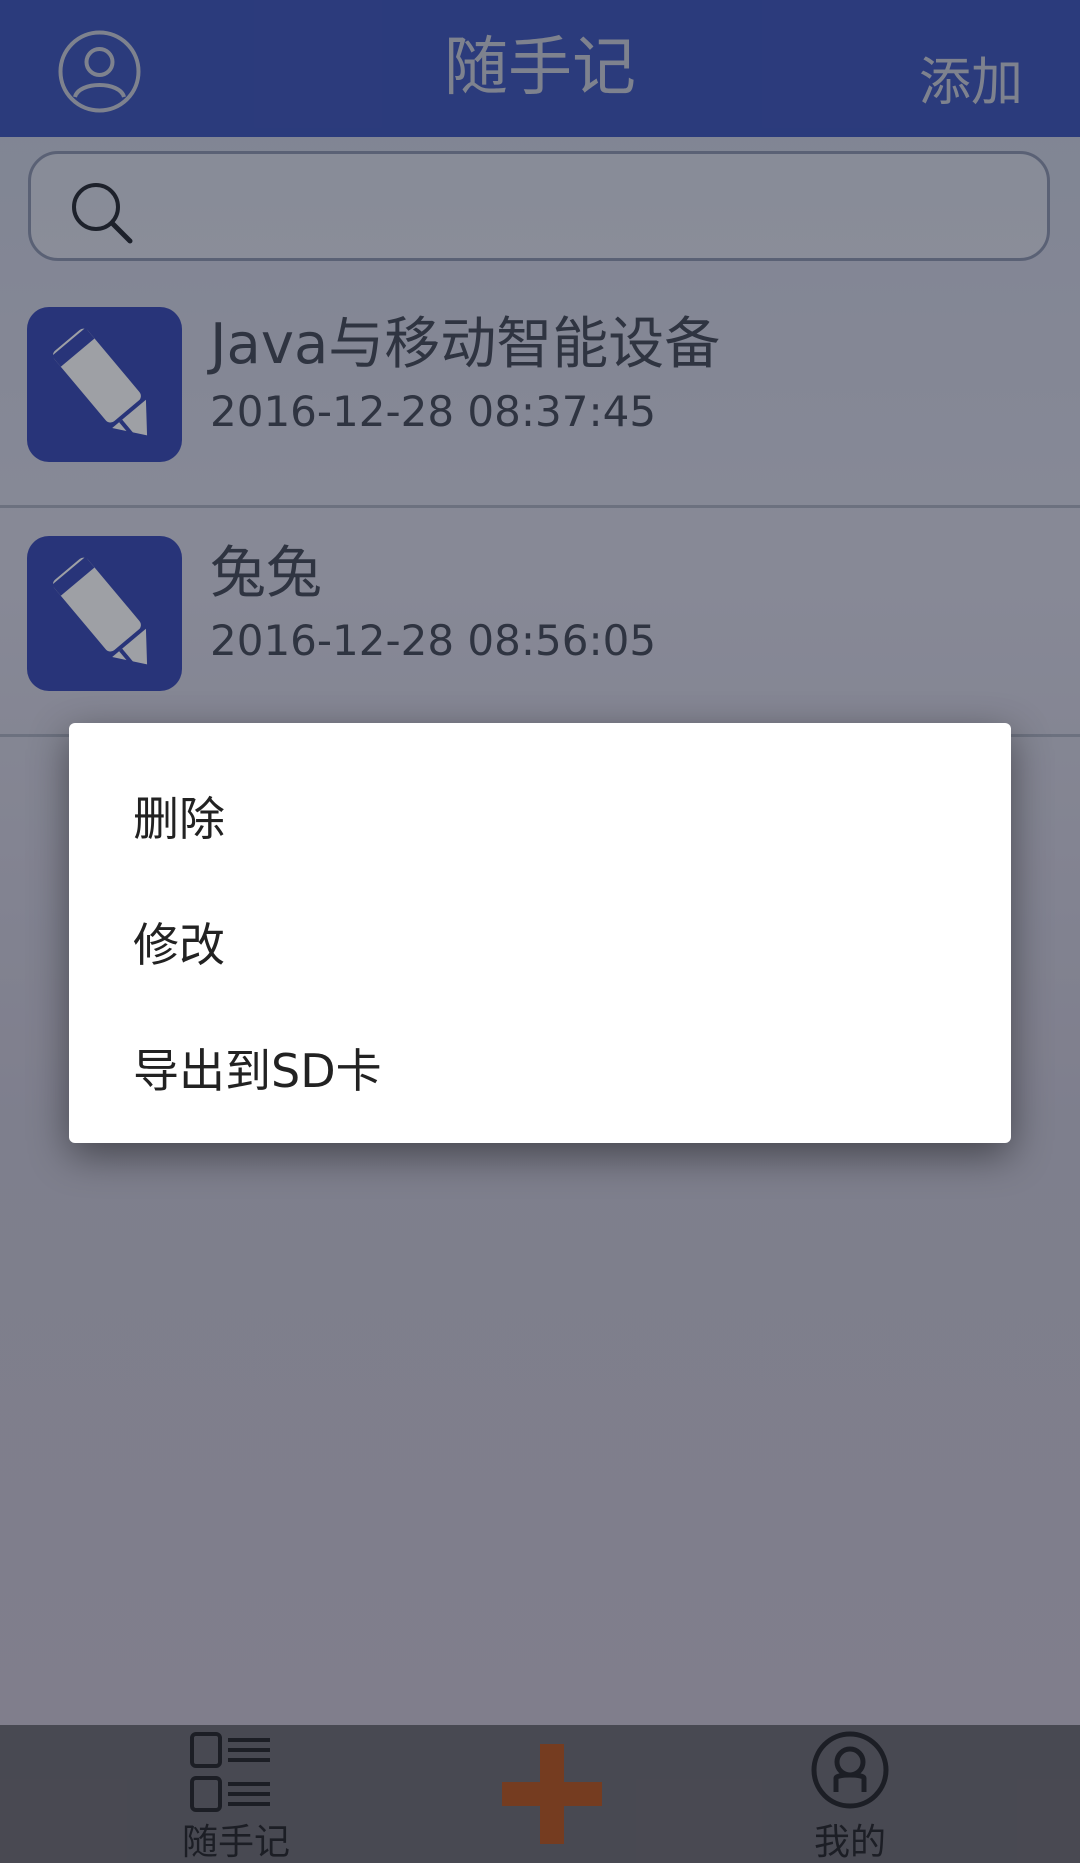 The image size is (1080, 1863). I want to click on menu-item-edit: 修改, so click(179, 942).